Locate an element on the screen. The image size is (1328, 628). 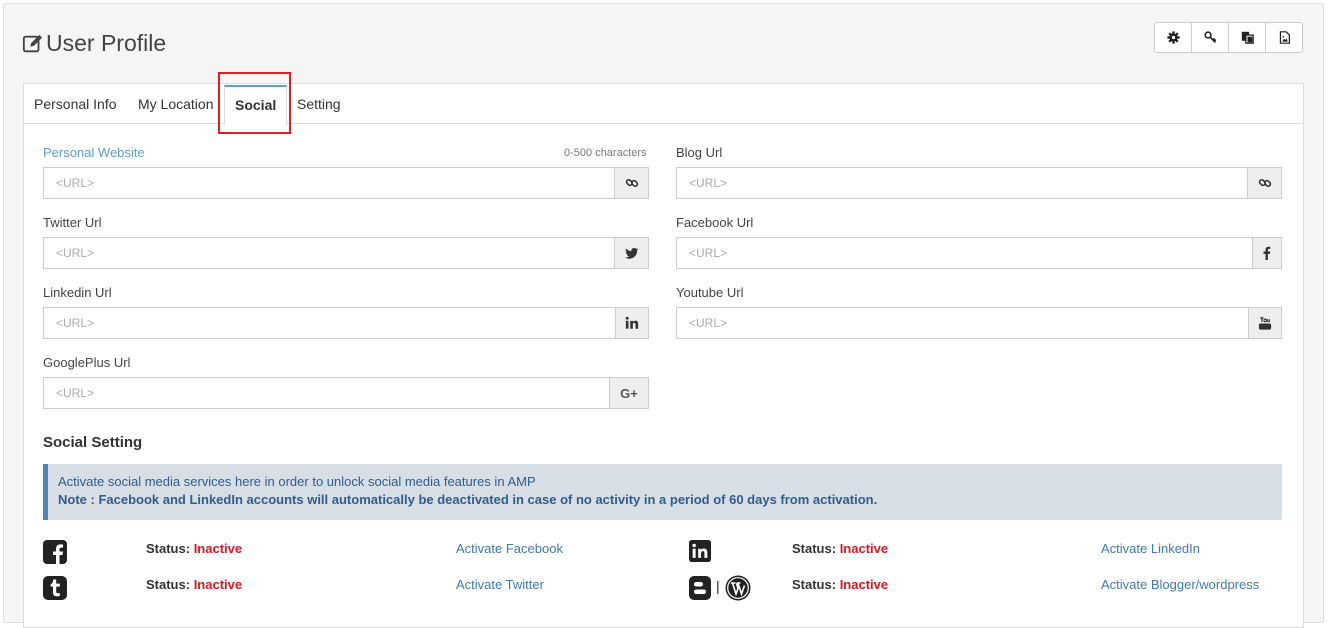
tab-setting: Setting is located at coordinates (319, 104).